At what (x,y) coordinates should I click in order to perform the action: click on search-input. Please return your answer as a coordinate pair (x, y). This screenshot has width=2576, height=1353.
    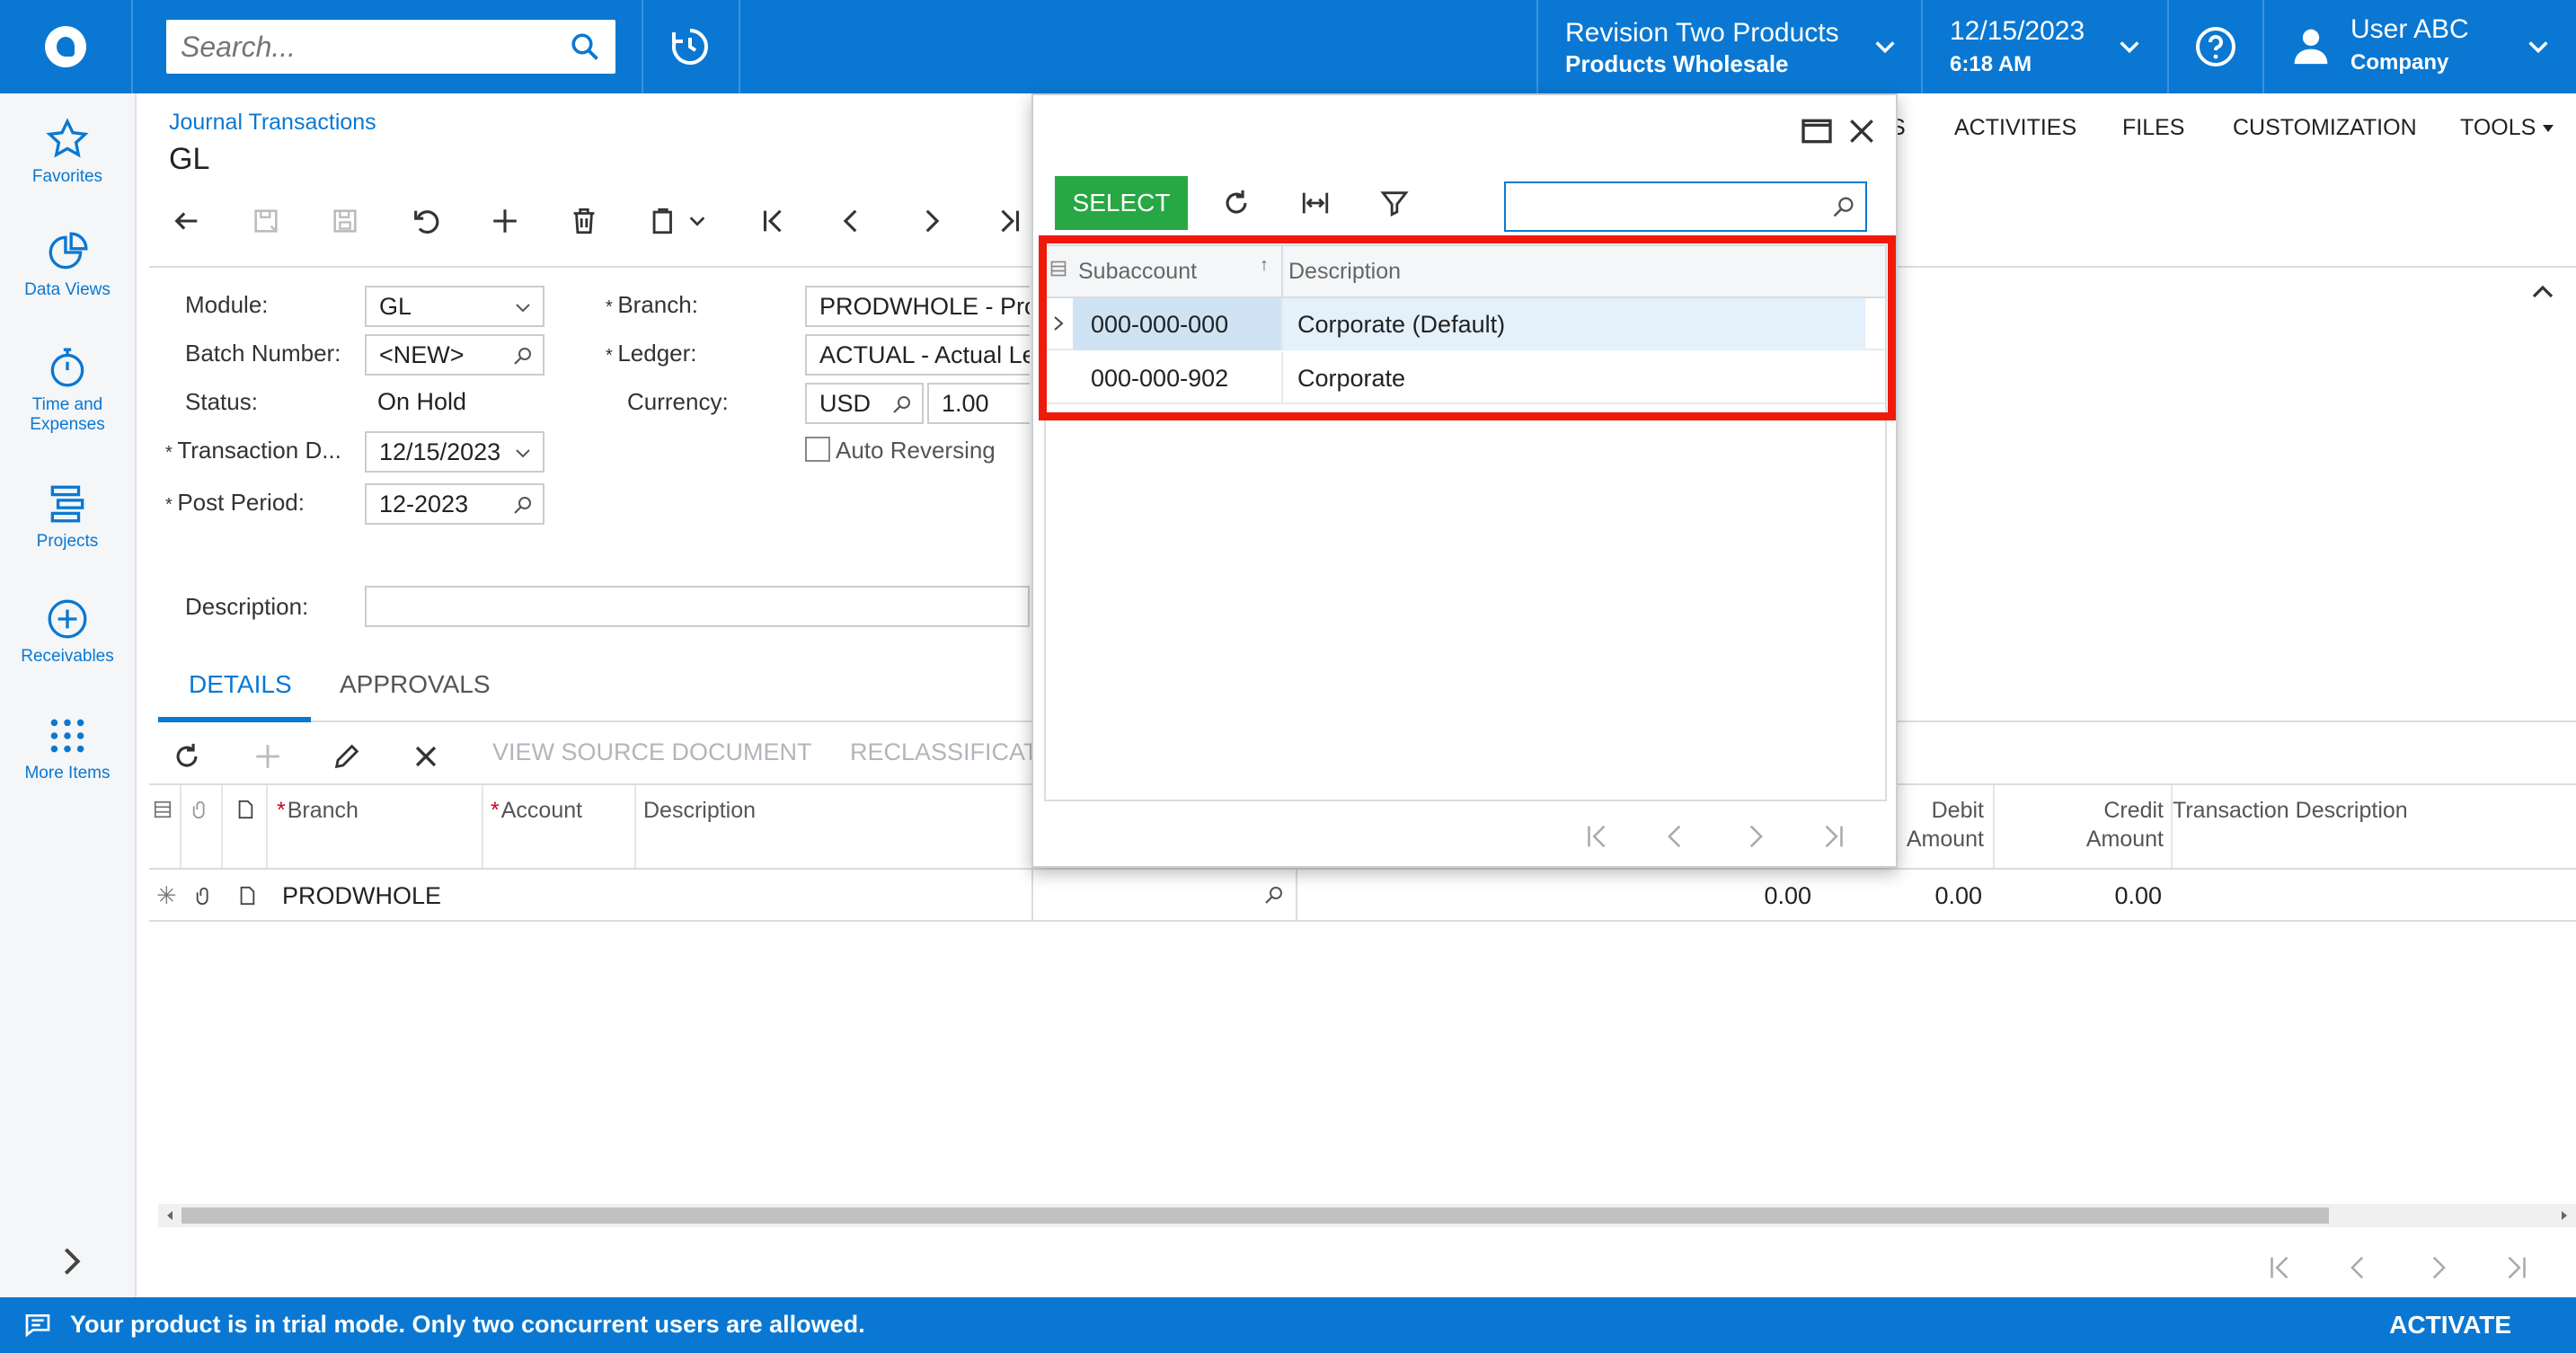
    Looking at the image, I should click on (375, 47).